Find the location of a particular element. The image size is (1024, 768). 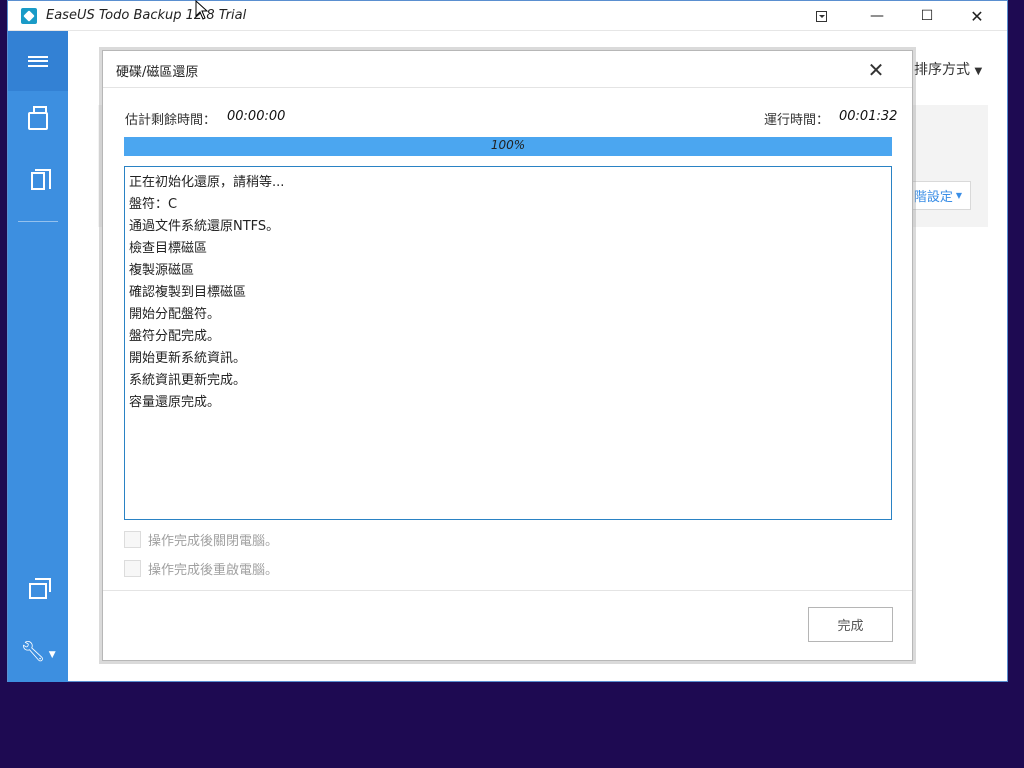

shutdown-checkbox is located at coordinates (132, 539).